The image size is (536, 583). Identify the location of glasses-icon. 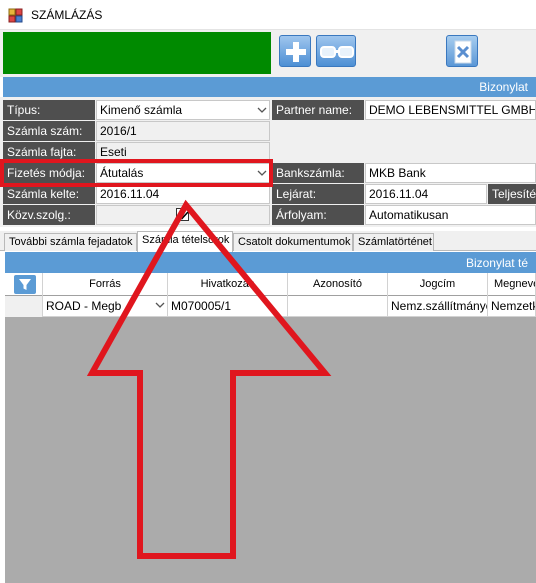
(337, 52).